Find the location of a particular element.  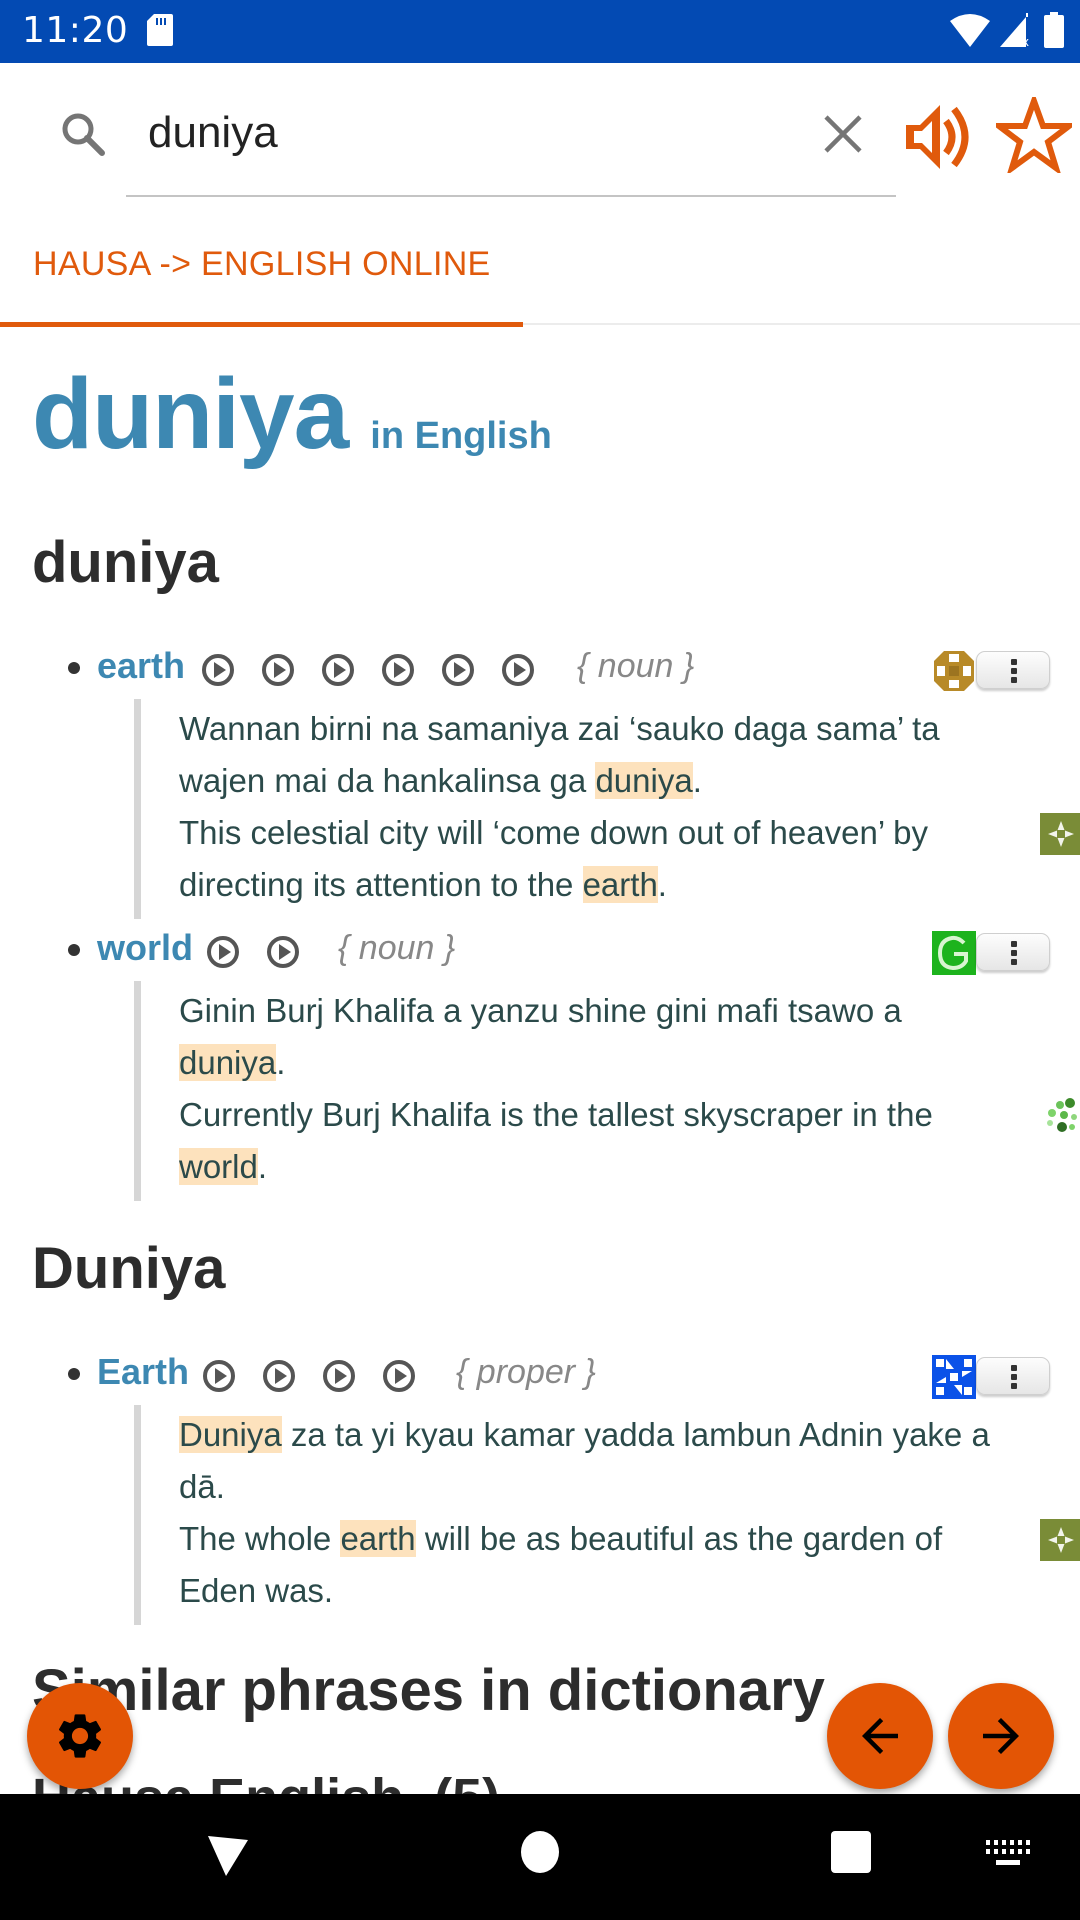

highlight: world is located at coordinates (218, 1166).